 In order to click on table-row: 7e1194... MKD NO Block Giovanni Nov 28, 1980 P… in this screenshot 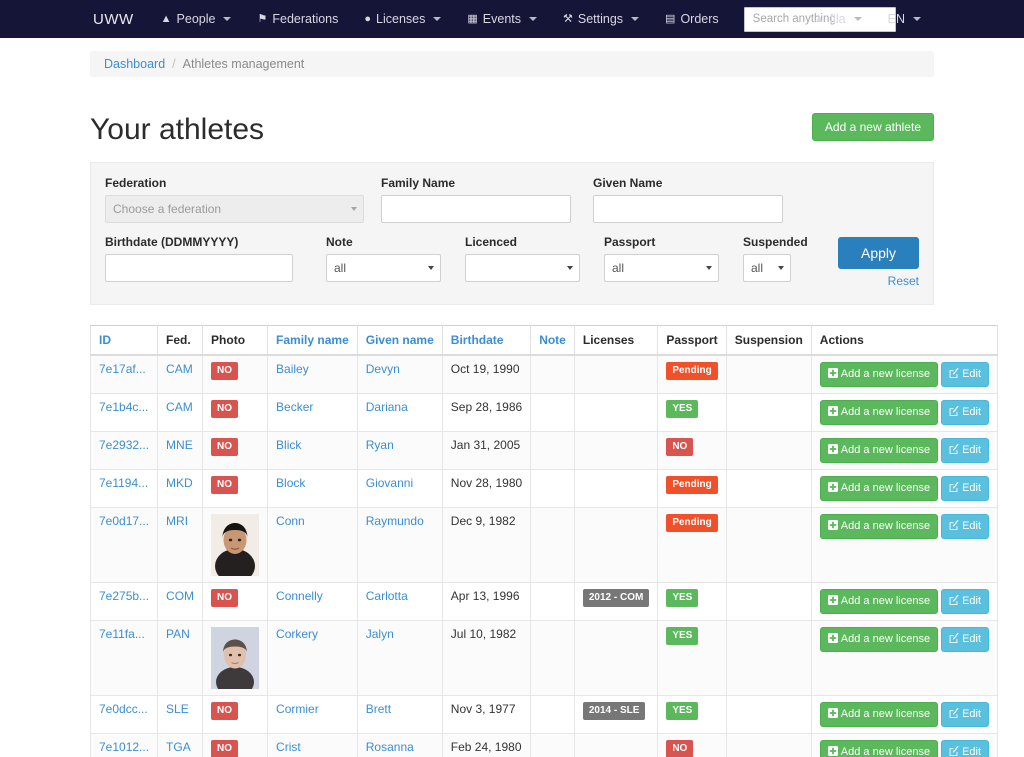, I will do `click(544, 488)`.